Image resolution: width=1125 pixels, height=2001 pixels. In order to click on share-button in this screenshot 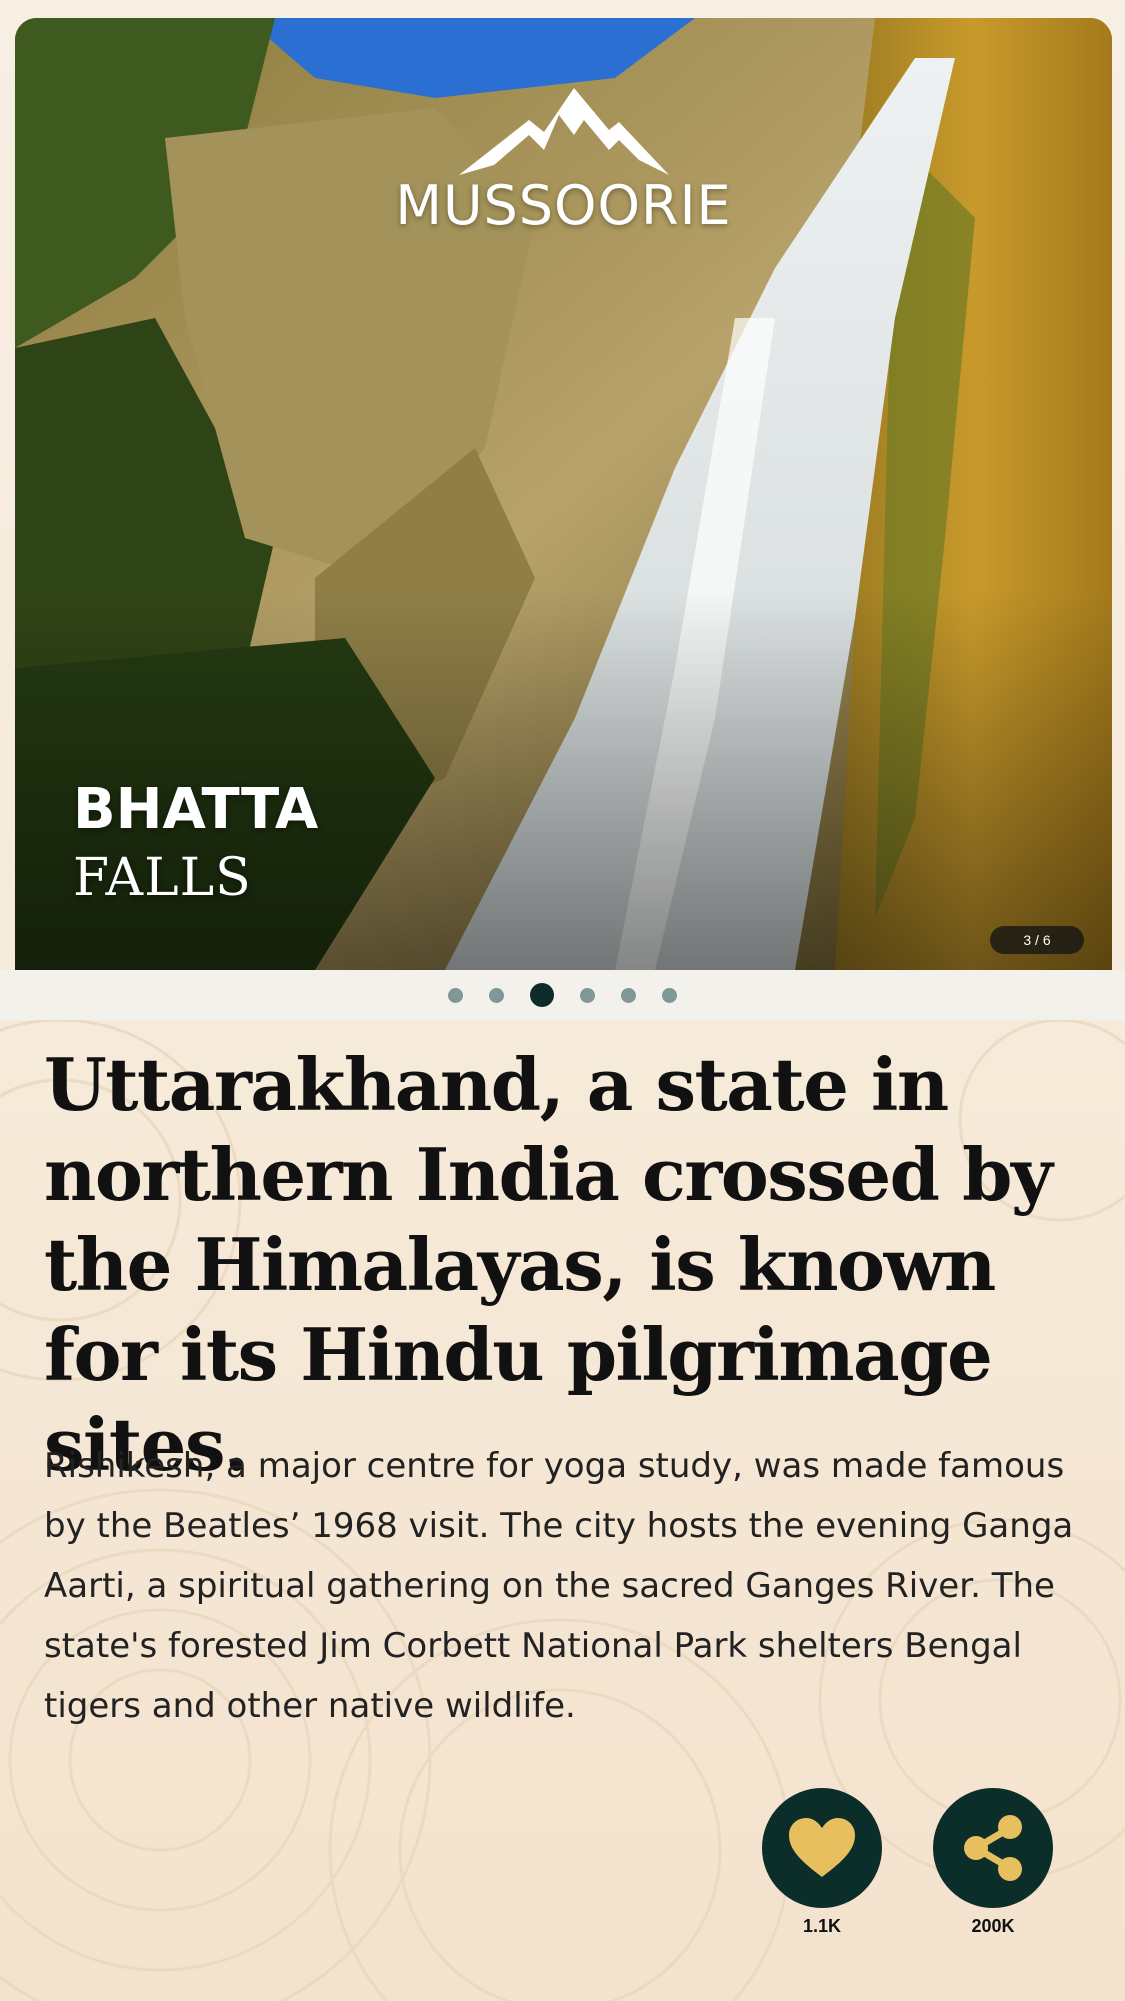, I will do `click(993, 1848)`.